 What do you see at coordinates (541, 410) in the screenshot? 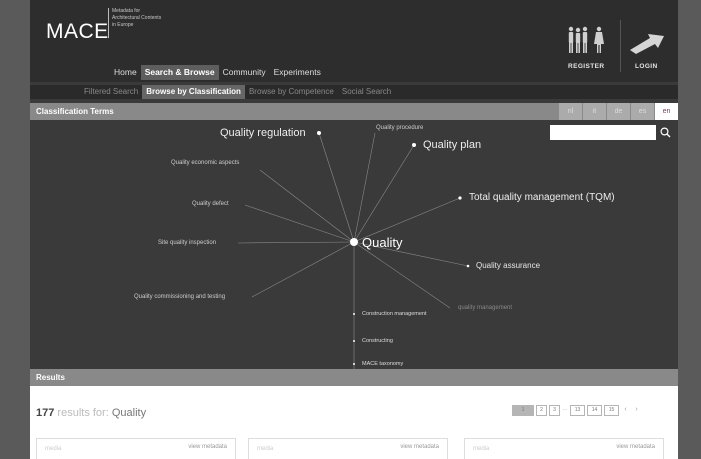
I see `page-2: 2` at bounding box center [541, 410].